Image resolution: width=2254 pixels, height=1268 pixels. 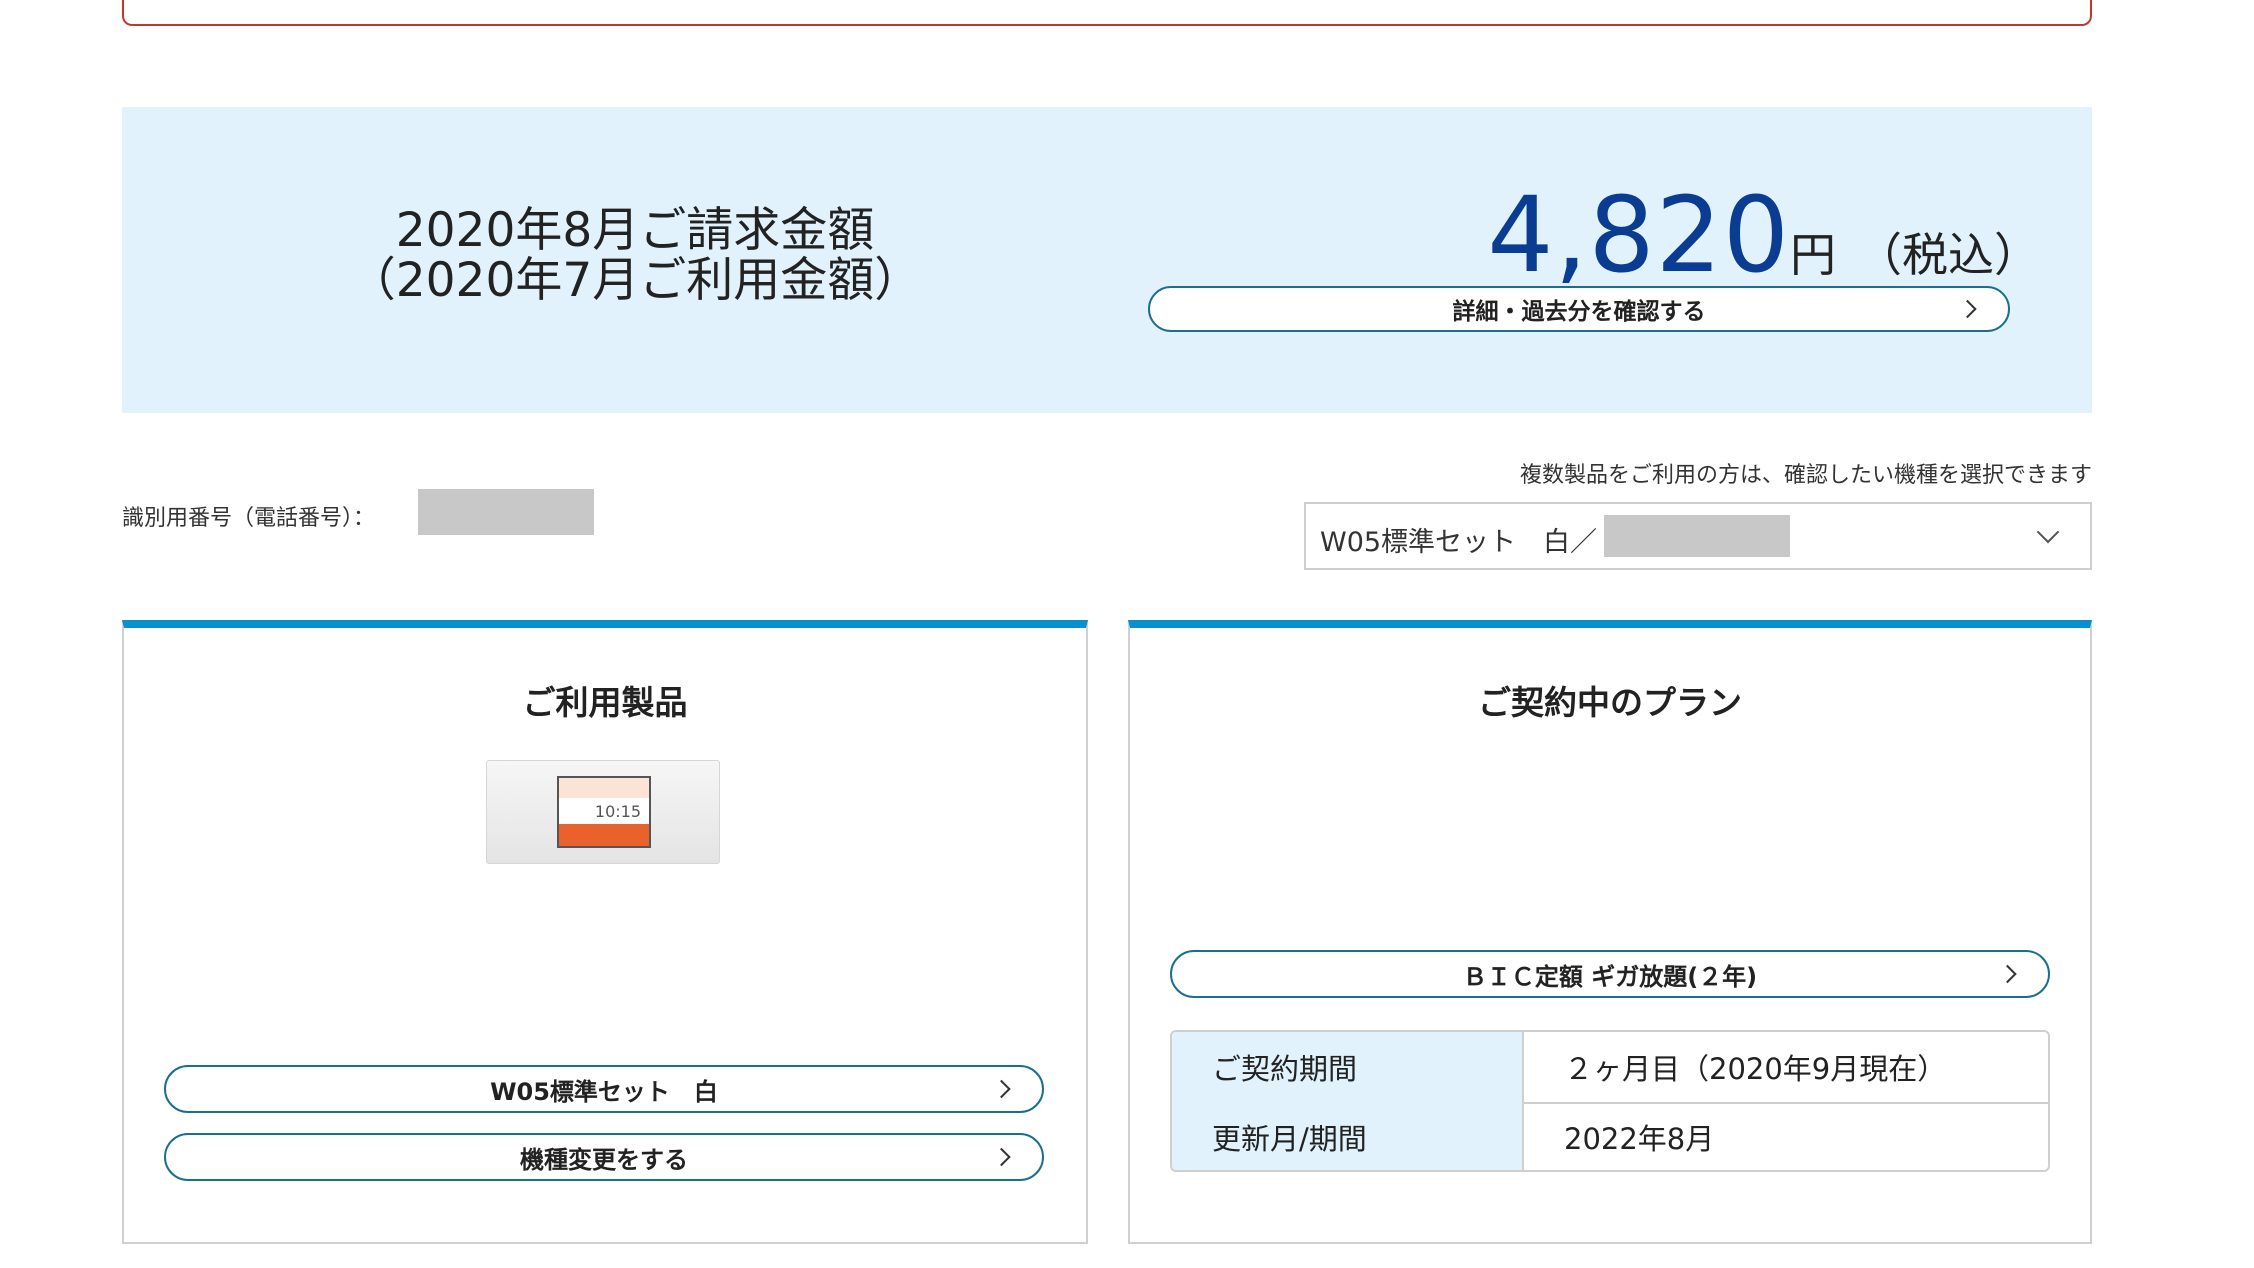 I want to click on redacted-id-number, so click(x=506, y=512).